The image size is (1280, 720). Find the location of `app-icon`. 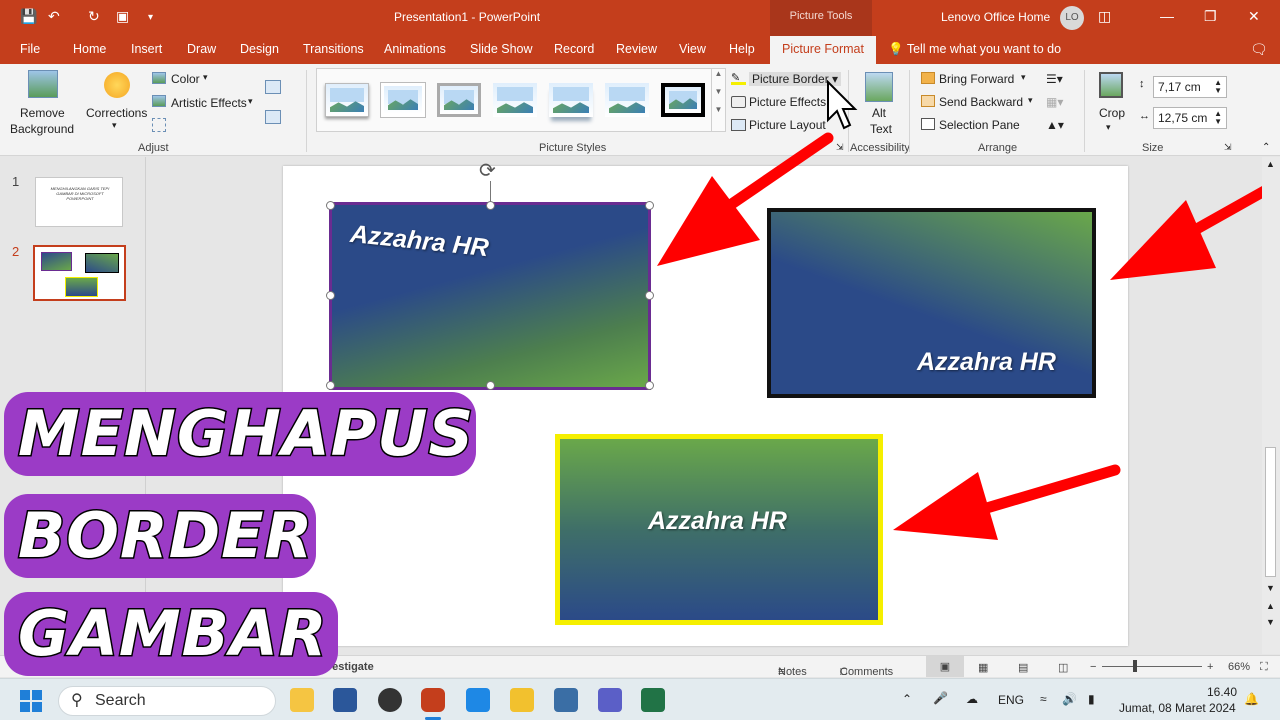

app-icon is located at coordinates (390, 700).